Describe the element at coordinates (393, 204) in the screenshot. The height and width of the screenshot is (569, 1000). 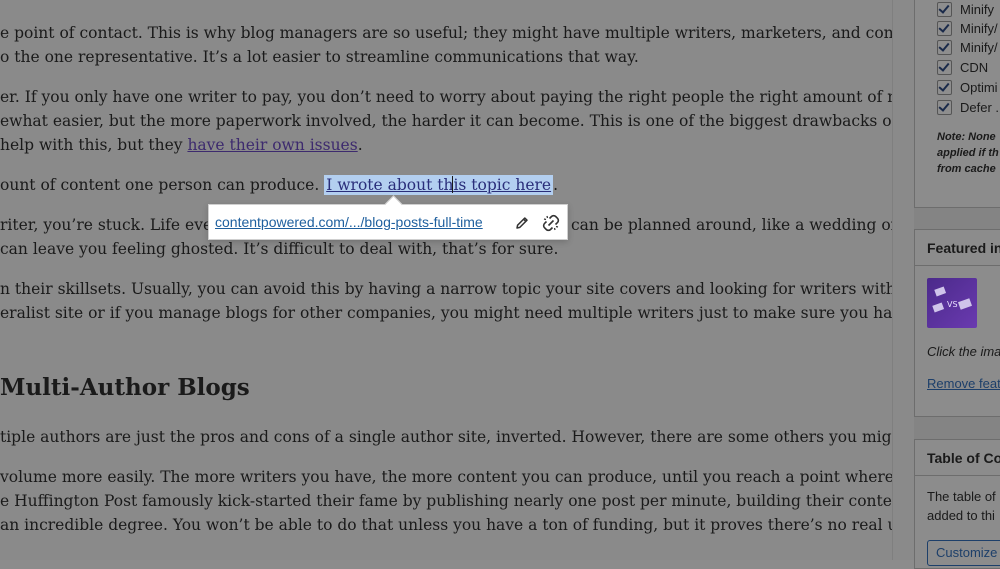
I see `popover-arrow` at that location.